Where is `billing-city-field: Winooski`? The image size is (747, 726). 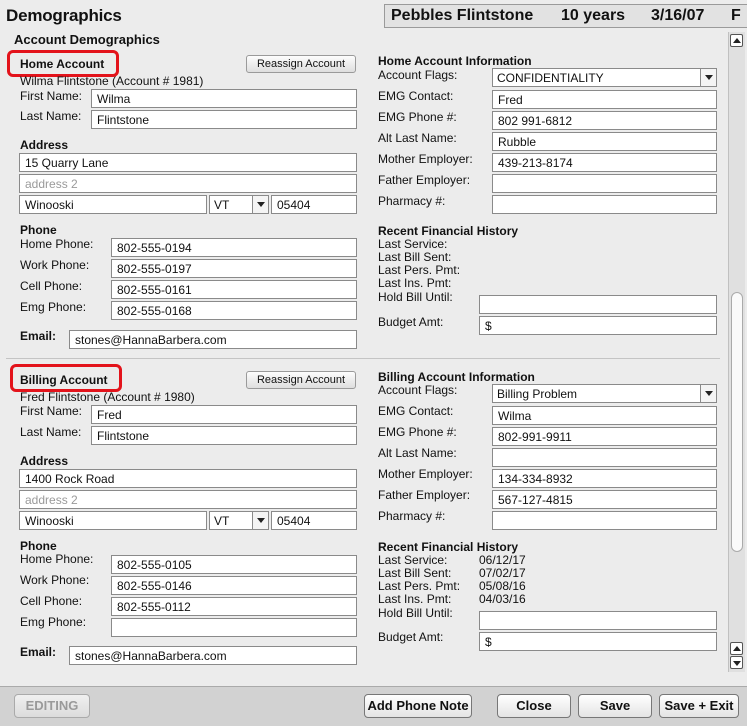 billing-city-field: Winooski is located at coordinates (113, 520).